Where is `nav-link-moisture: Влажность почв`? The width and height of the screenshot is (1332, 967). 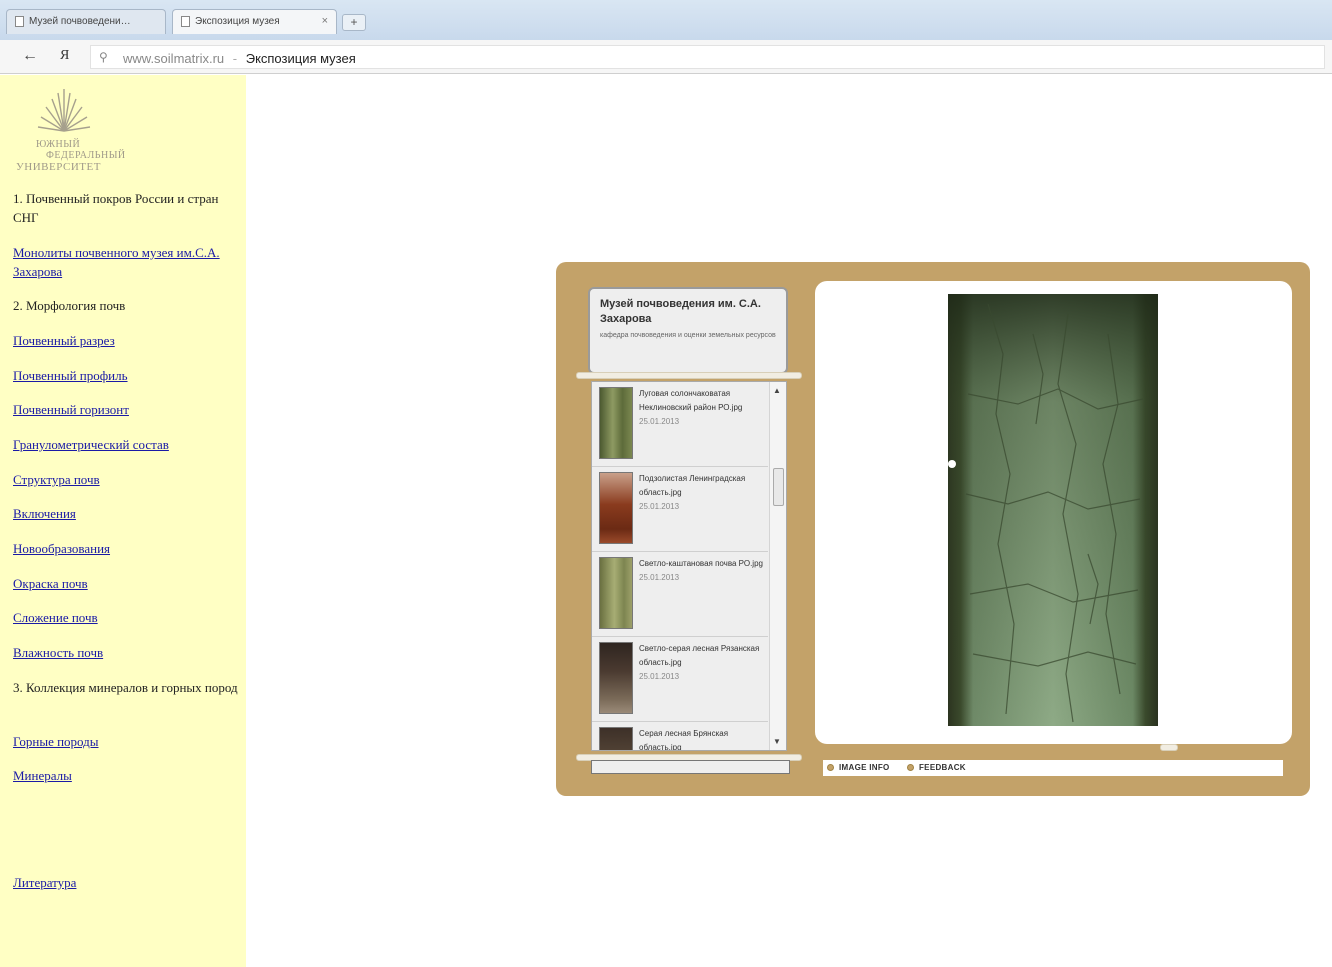
nav-link-moisture: Влажность почв is located at coordinates (125, 652).